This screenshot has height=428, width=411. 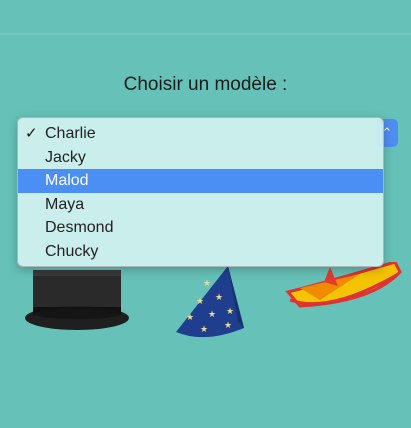 I want to click on top-hat-image, so click(x=77, y=300).